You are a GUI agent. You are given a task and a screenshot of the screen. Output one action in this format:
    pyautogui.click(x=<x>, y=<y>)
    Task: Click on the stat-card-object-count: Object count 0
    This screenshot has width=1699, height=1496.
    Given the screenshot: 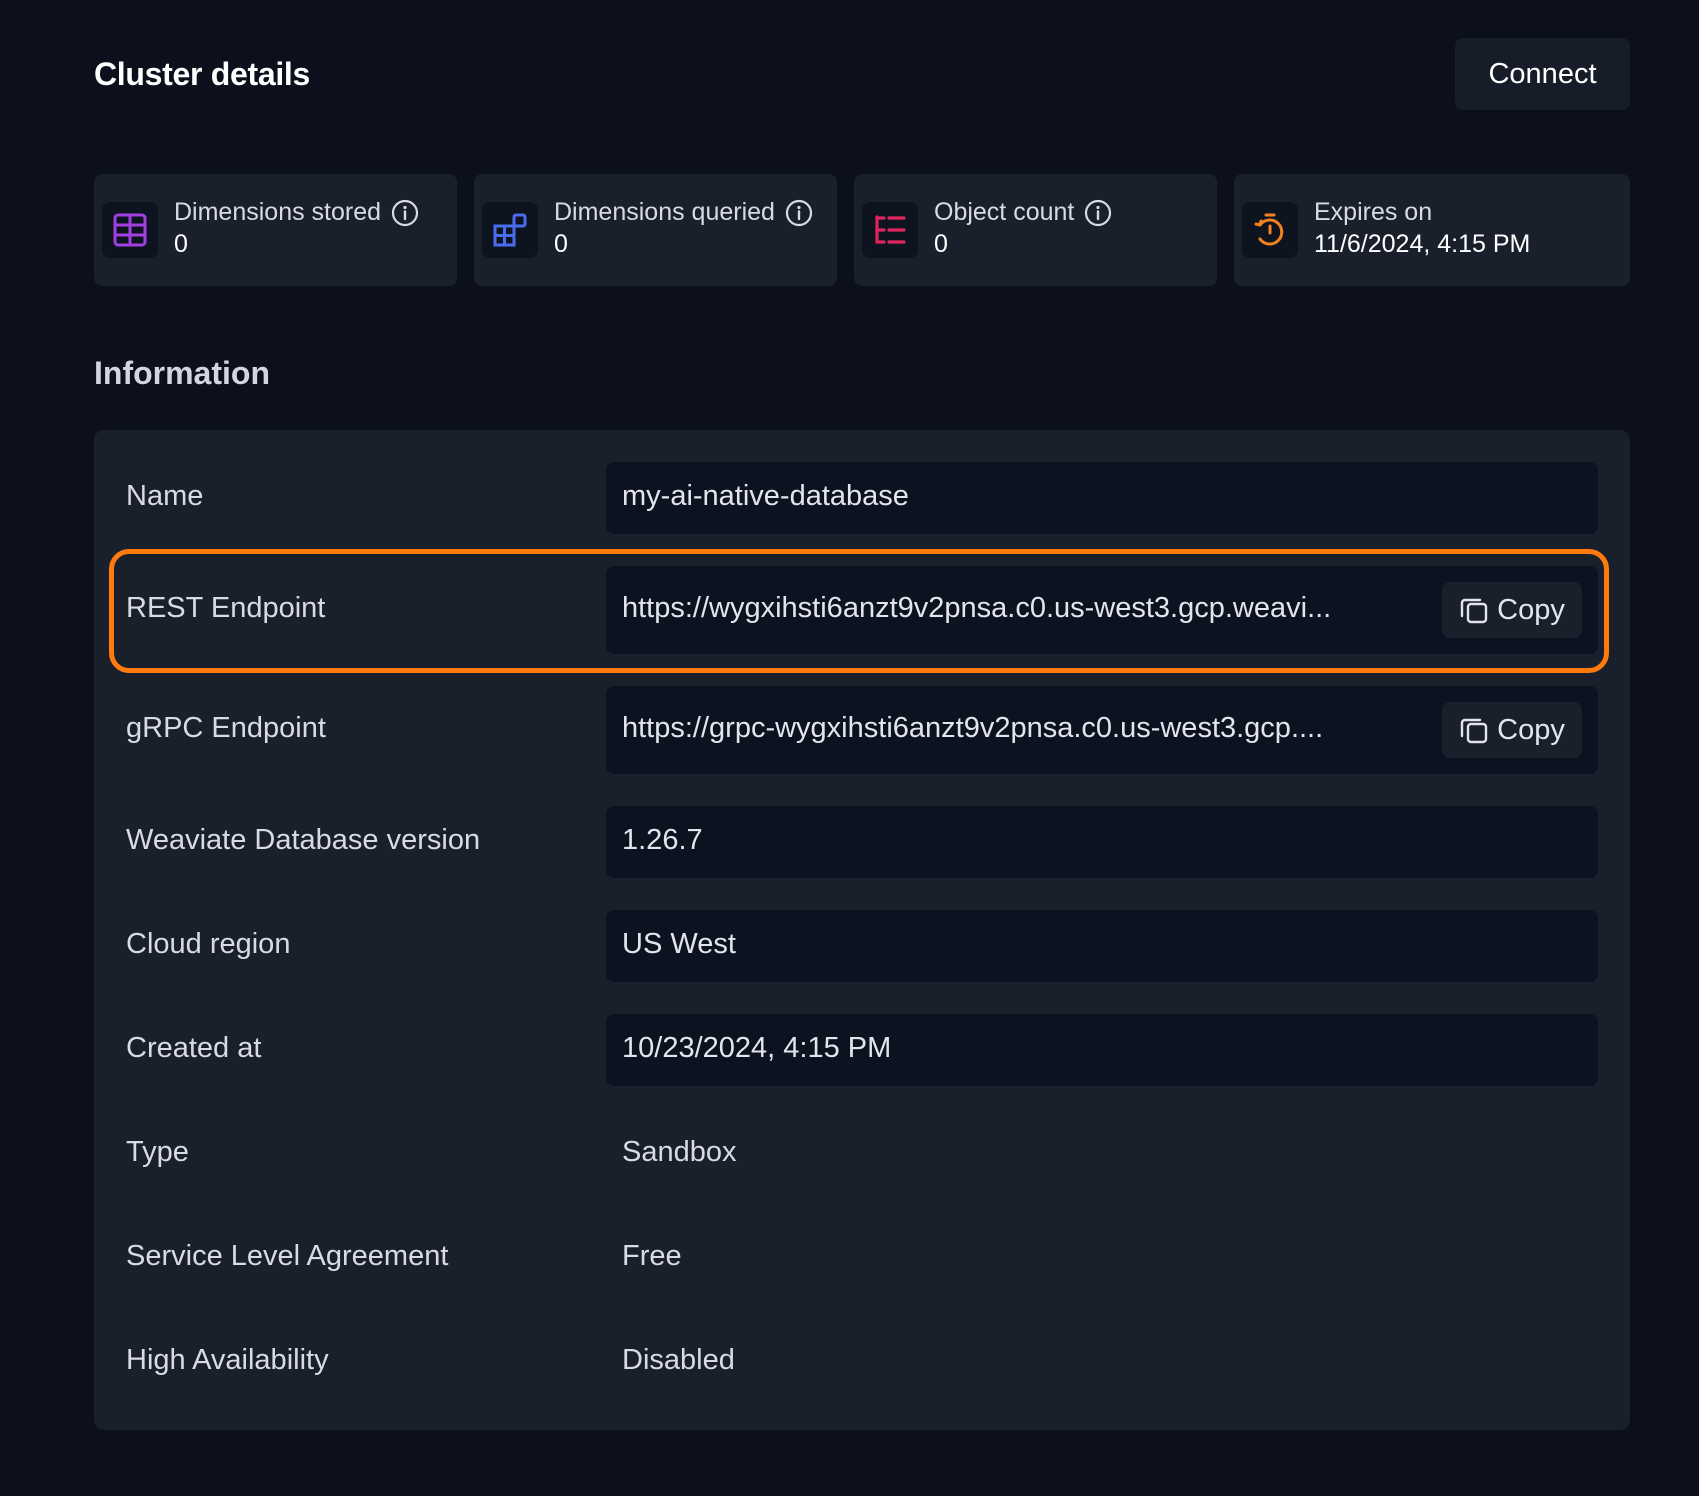 What is the action you would take?
    pyautogui.click(x=1035, y=230)
    